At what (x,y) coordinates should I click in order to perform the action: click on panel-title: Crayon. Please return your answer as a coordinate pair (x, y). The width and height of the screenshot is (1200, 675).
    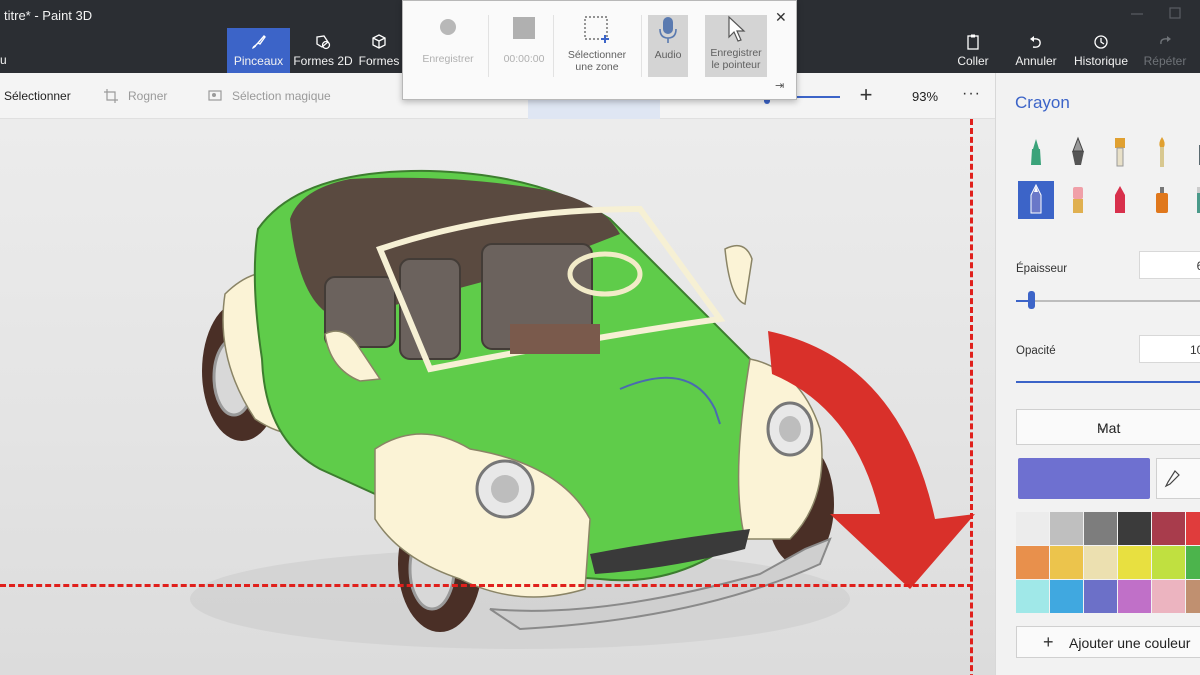
    Looking at the image, I should click on (1042, 102).